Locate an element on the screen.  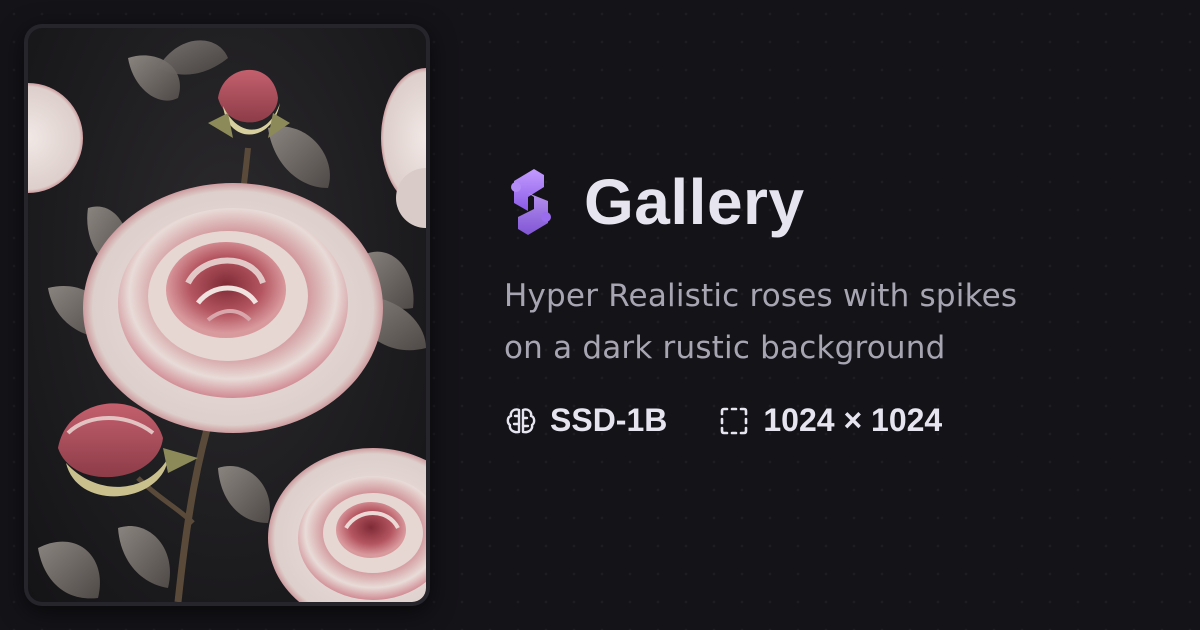
image-dimensions: 1024 × 1024 is located at coordinates (853, 420).